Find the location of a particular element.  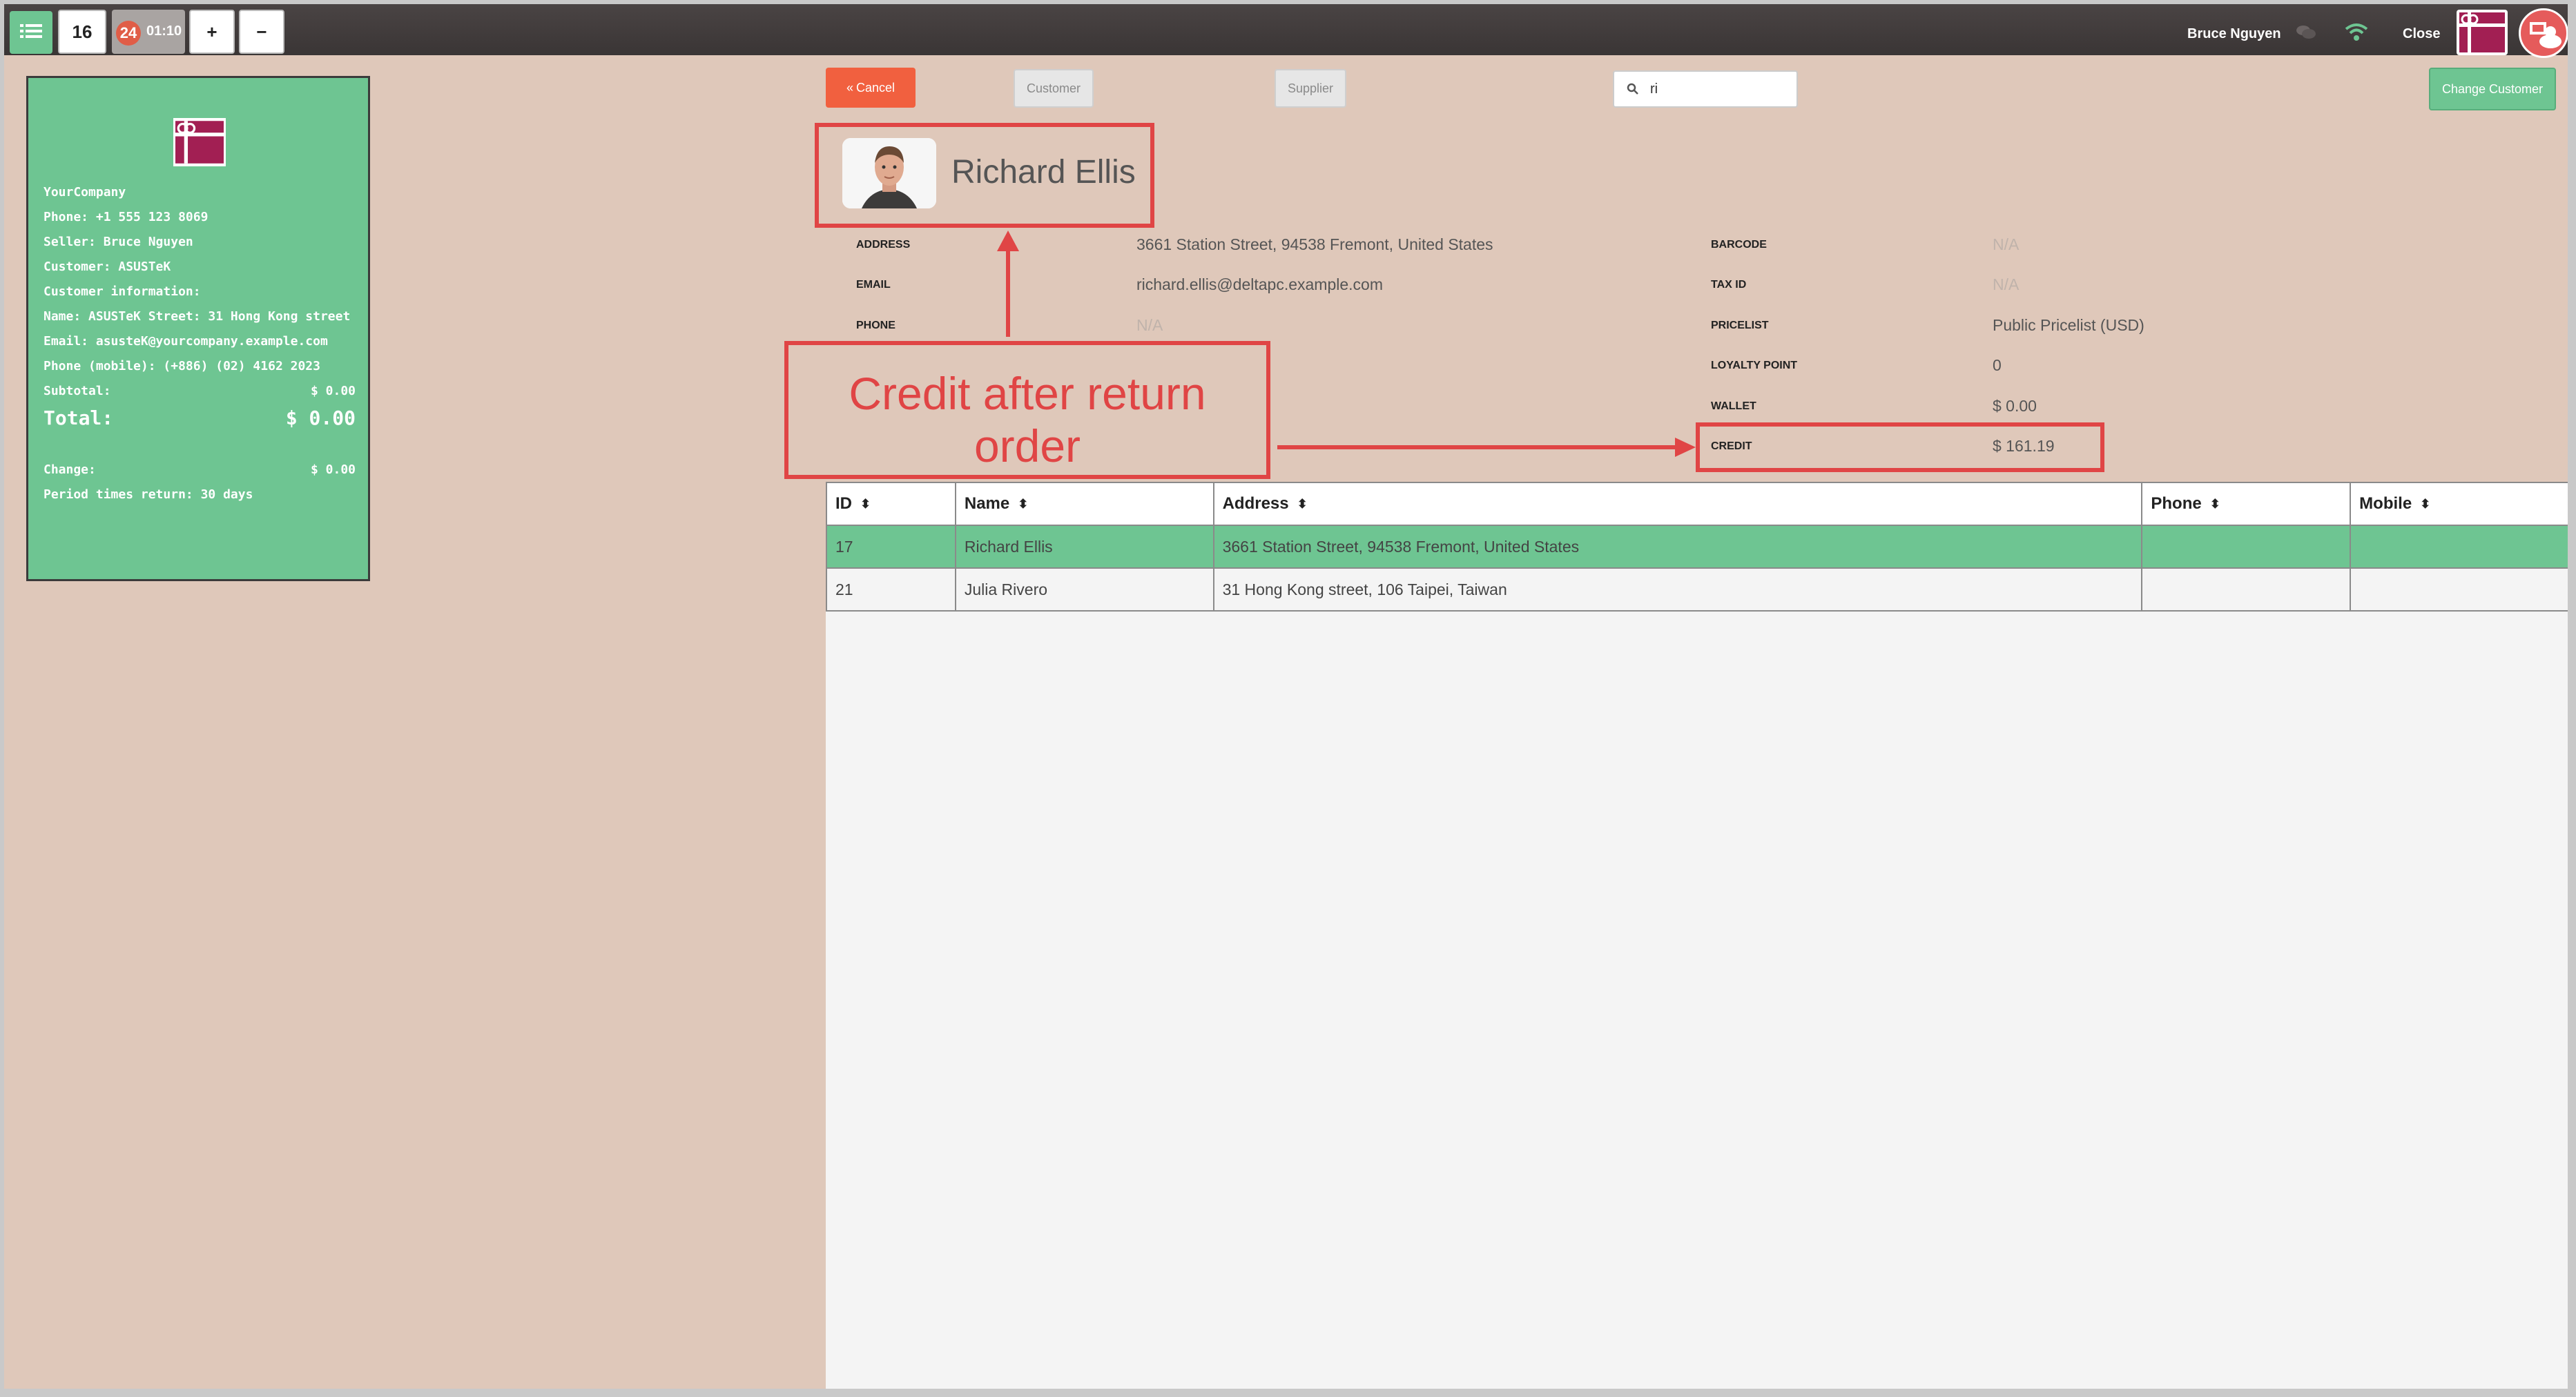

receipt-total-value: $ 0.00 is located at coordinates (321, 418).